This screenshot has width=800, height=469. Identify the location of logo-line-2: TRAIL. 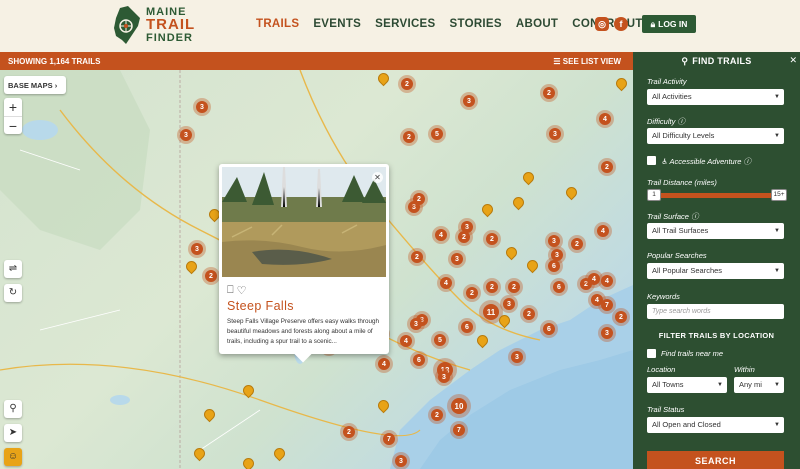
(171, 24).